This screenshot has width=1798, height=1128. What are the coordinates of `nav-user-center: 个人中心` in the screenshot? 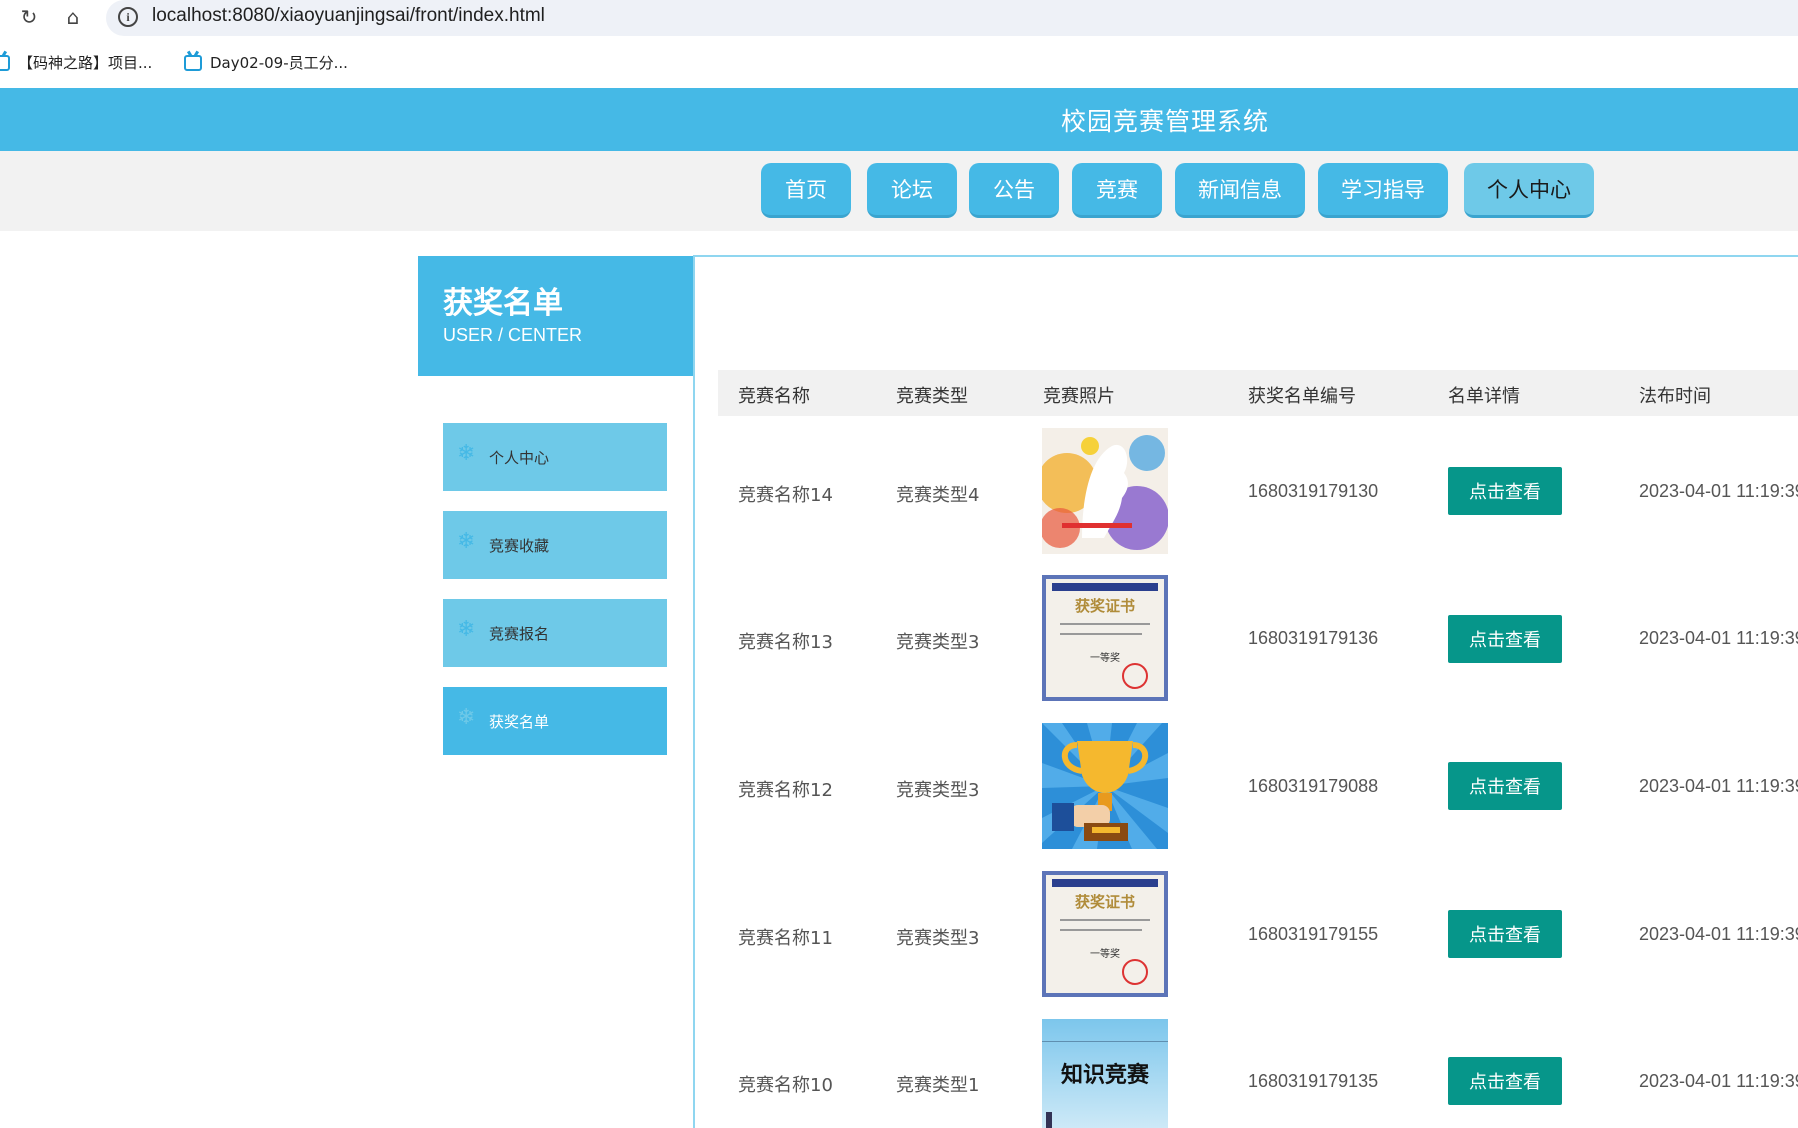 It's located at (1529, 190).